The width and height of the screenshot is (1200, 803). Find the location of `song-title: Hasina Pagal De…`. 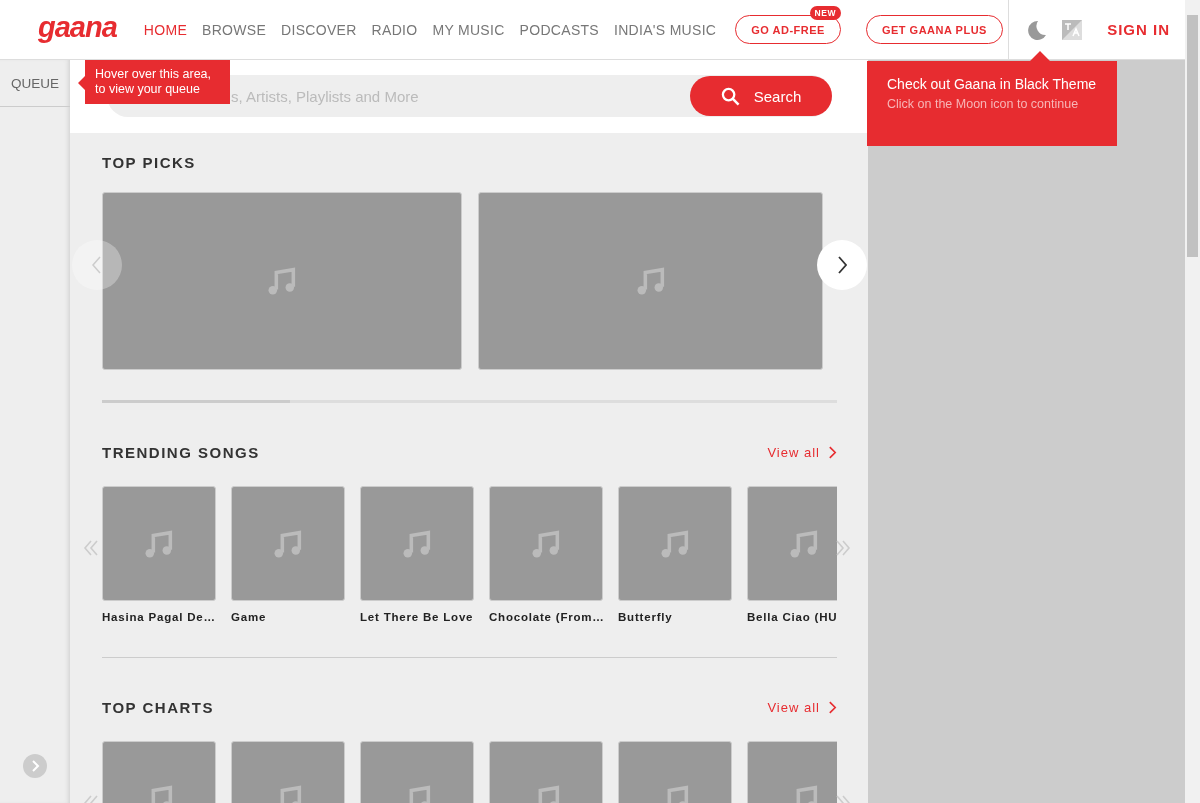

song-title: Hasina Pagal De… is located at coordinates (159, 617).